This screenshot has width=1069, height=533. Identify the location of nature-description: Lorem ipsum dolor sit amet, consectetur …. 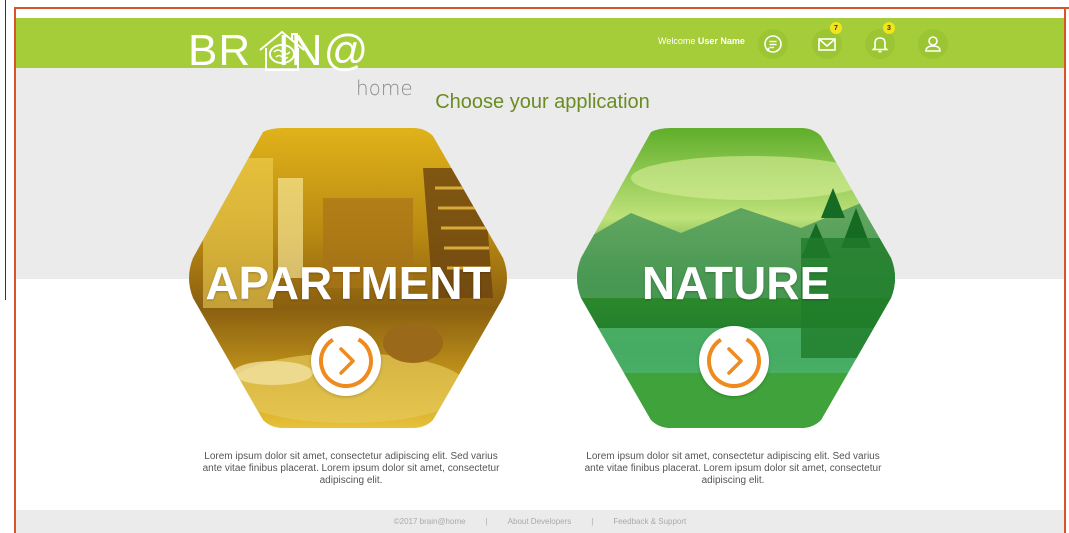
(733, 468).